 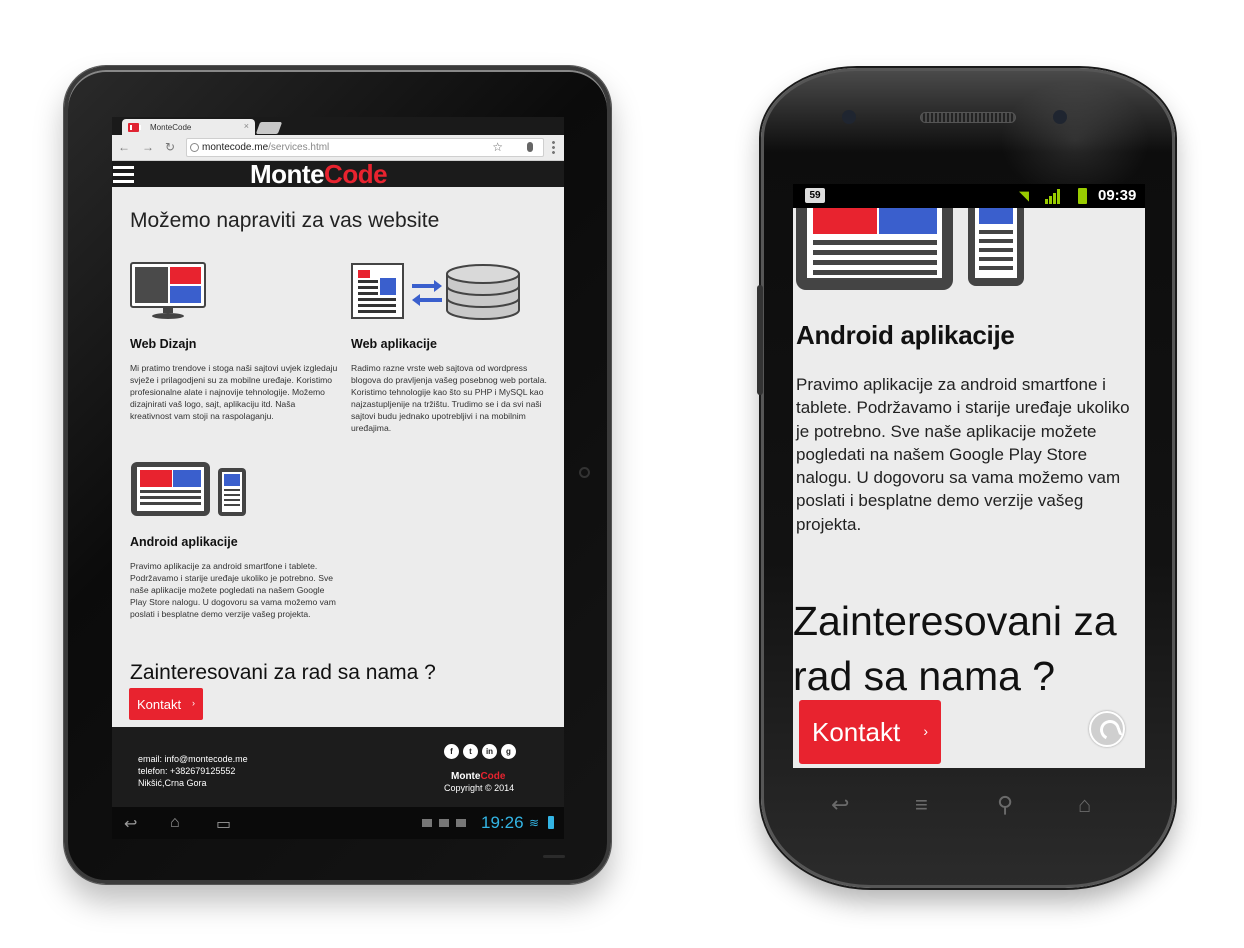 What do you see at coordinates (921, 805) in the screenshot?
I see `menu-key-icon: ≡` at bounding box center [921, 805].